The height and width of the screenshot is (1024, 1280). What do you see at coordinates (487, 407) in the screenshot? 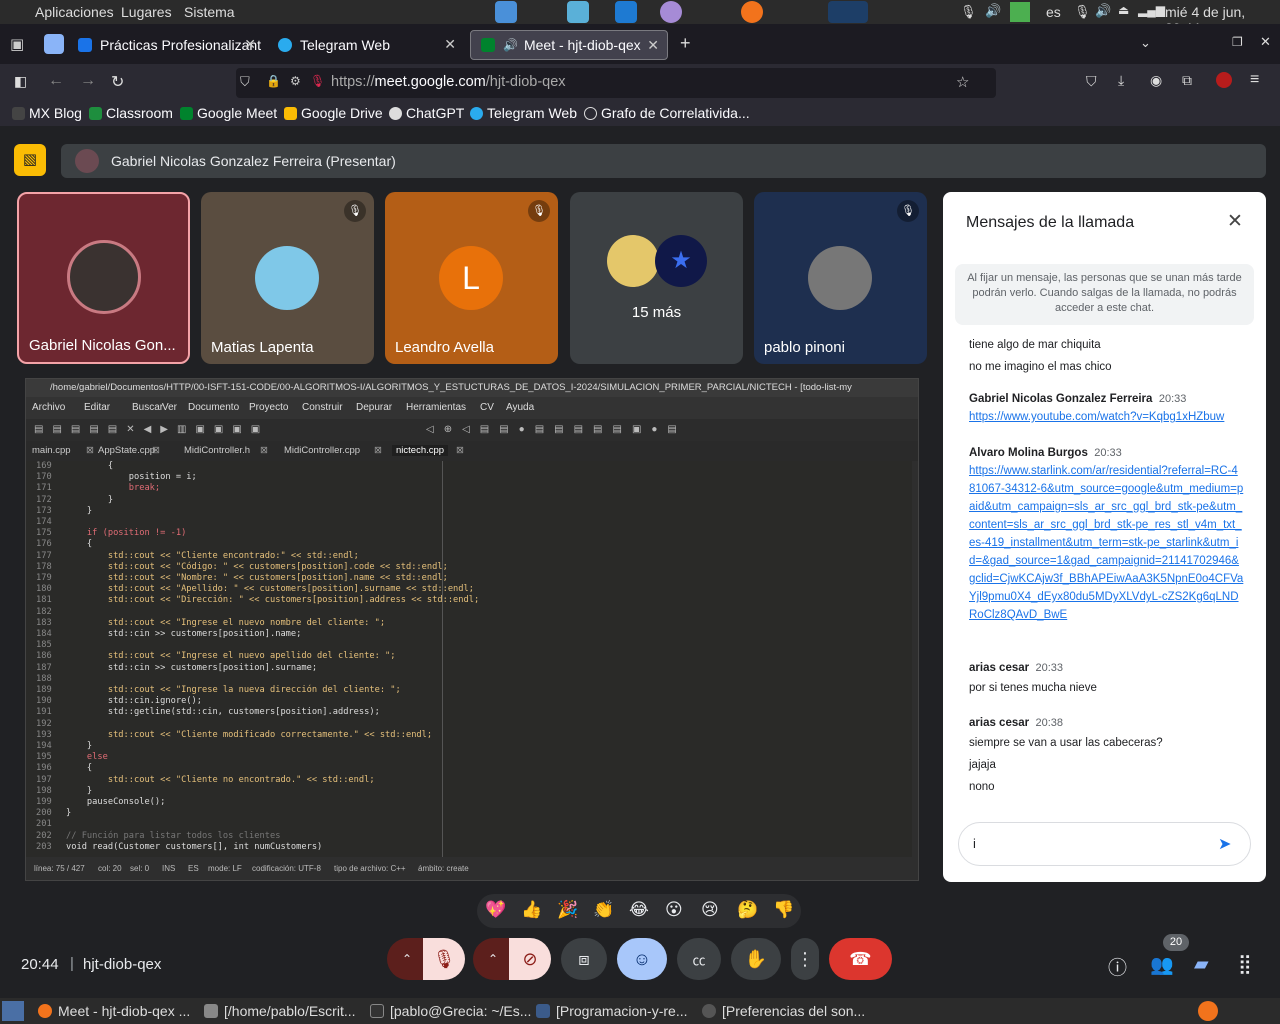
I see `editor-menu-item: CV` at bounding box center [487, 407].